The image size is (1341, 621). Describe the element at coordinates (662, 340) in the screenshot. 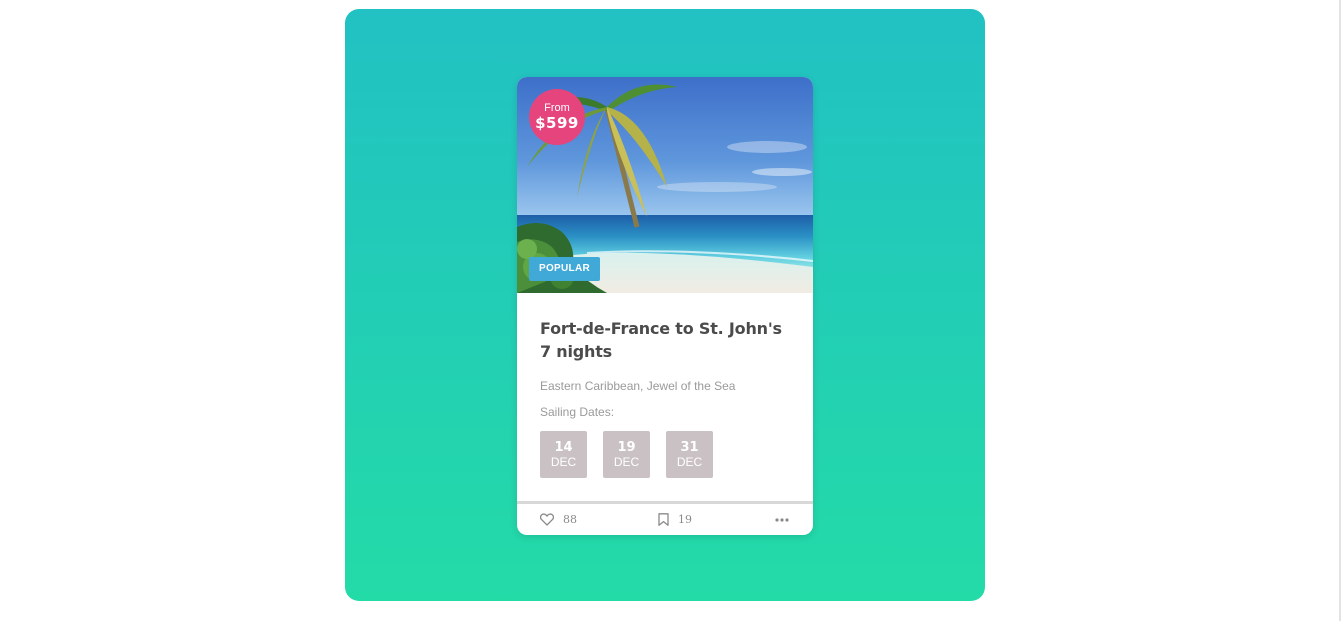

I see `card-title: Fort-de-France to St. John's 7 nights` at that location.